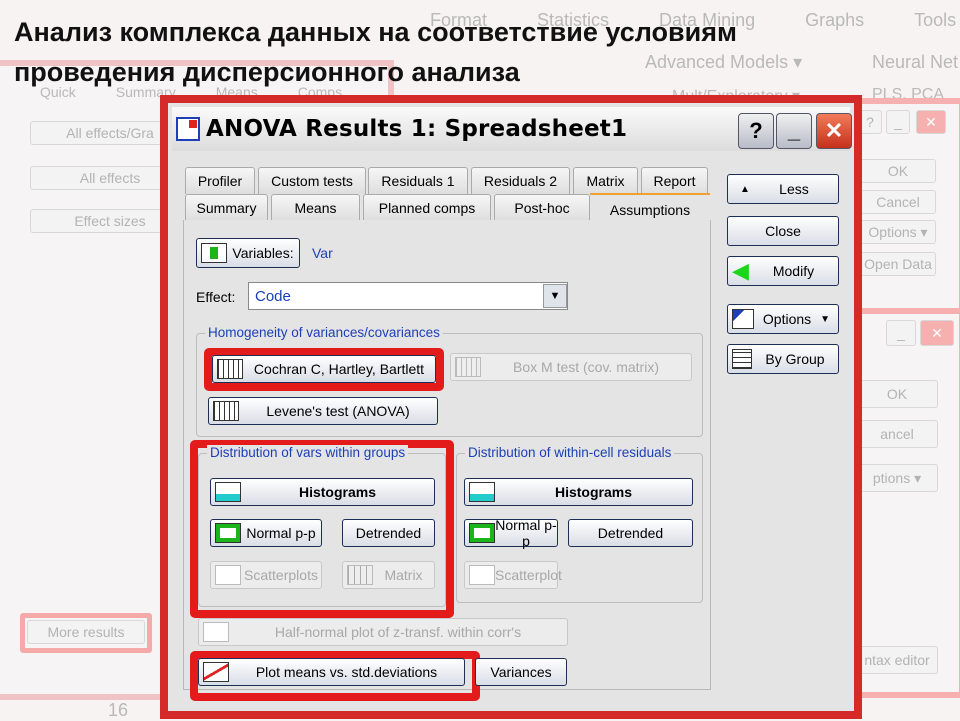 This screenshot has width=960, height=721. I want to click on effect-label: Effect:, so click(216, 297).